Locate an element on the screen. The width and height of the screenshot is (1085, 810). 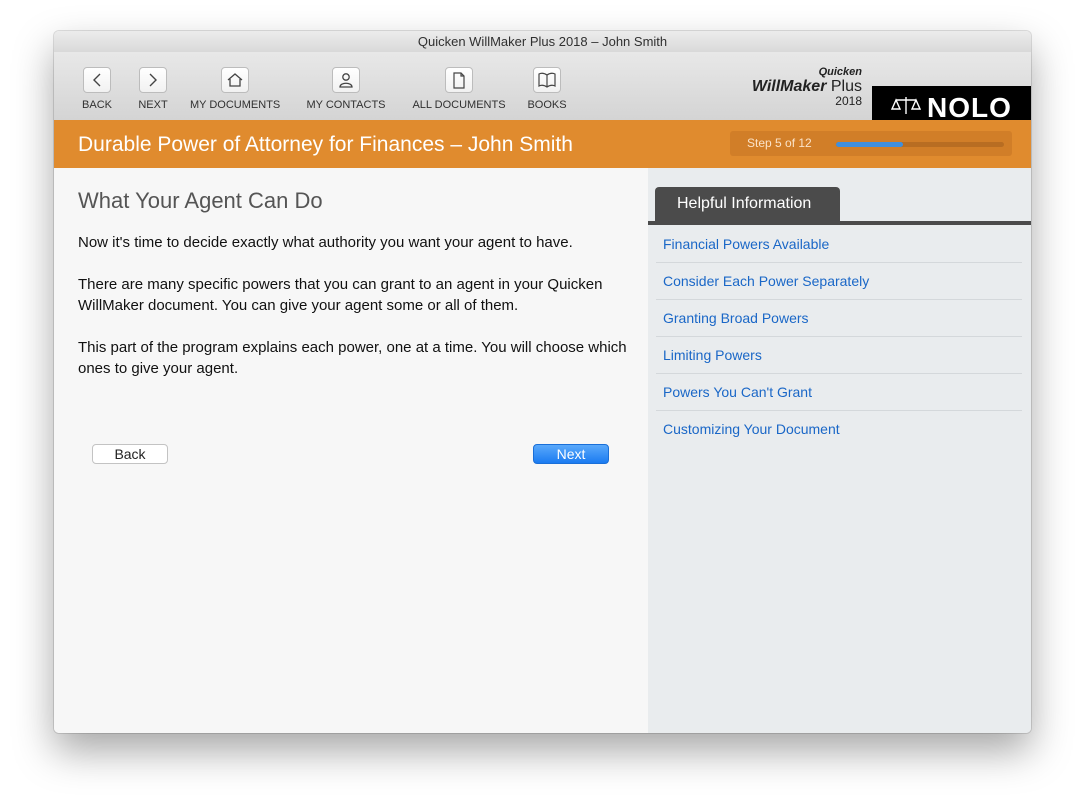
book-icon is located at coordinates (547, 80).